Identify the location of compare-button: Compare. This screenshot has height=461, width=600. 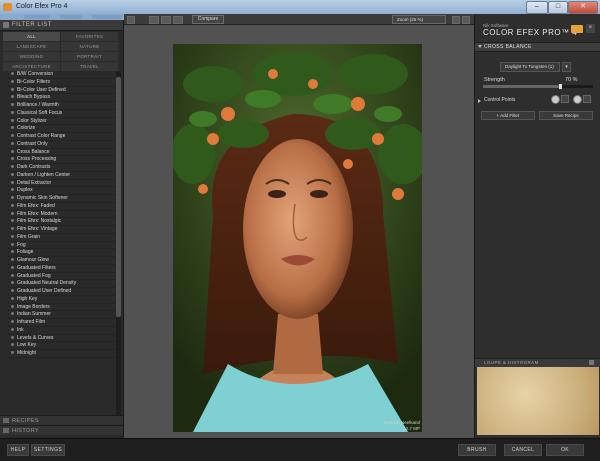
(208, 19).